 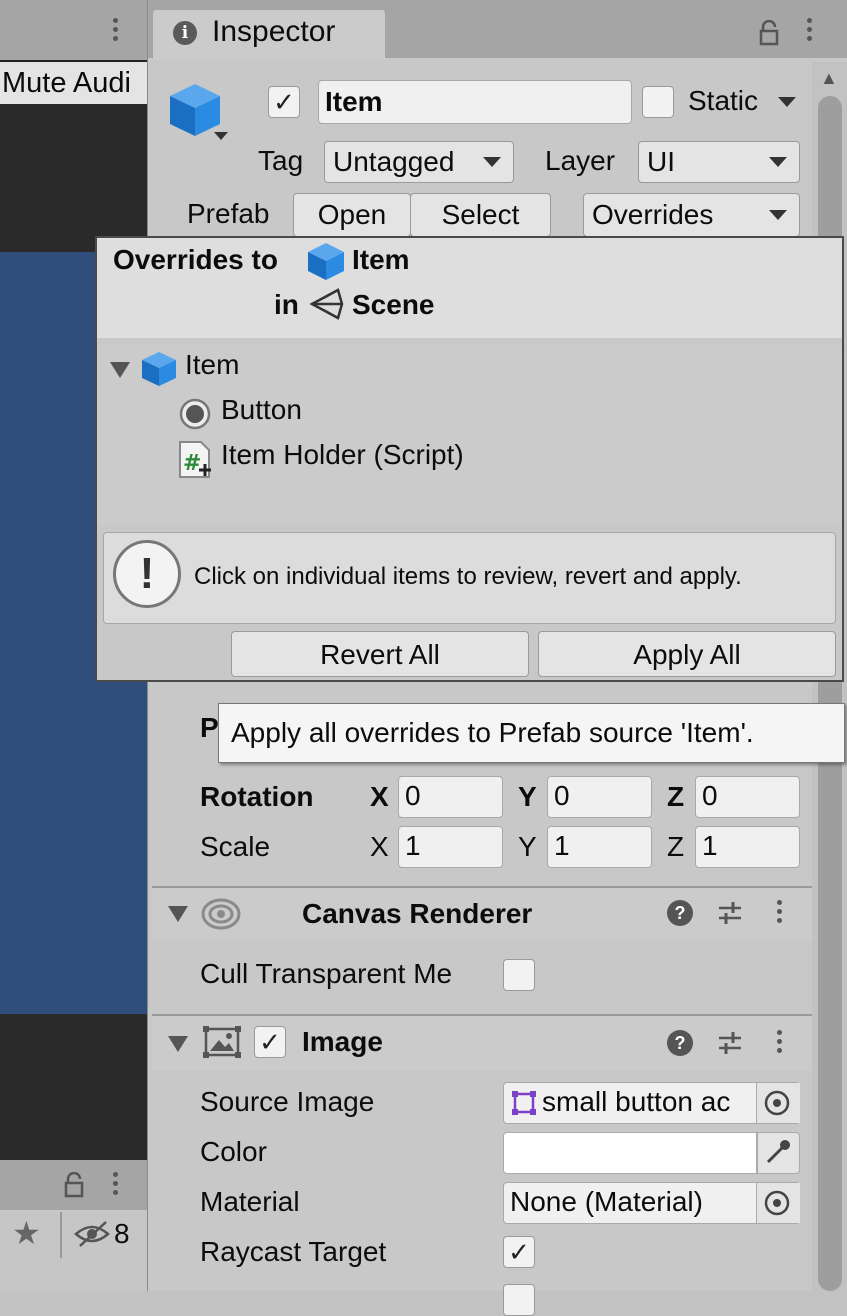 What do you see at coordinates (342, 1041) in the screenshot?
I see `image-title: Image` at bounding box center [342, 1041].